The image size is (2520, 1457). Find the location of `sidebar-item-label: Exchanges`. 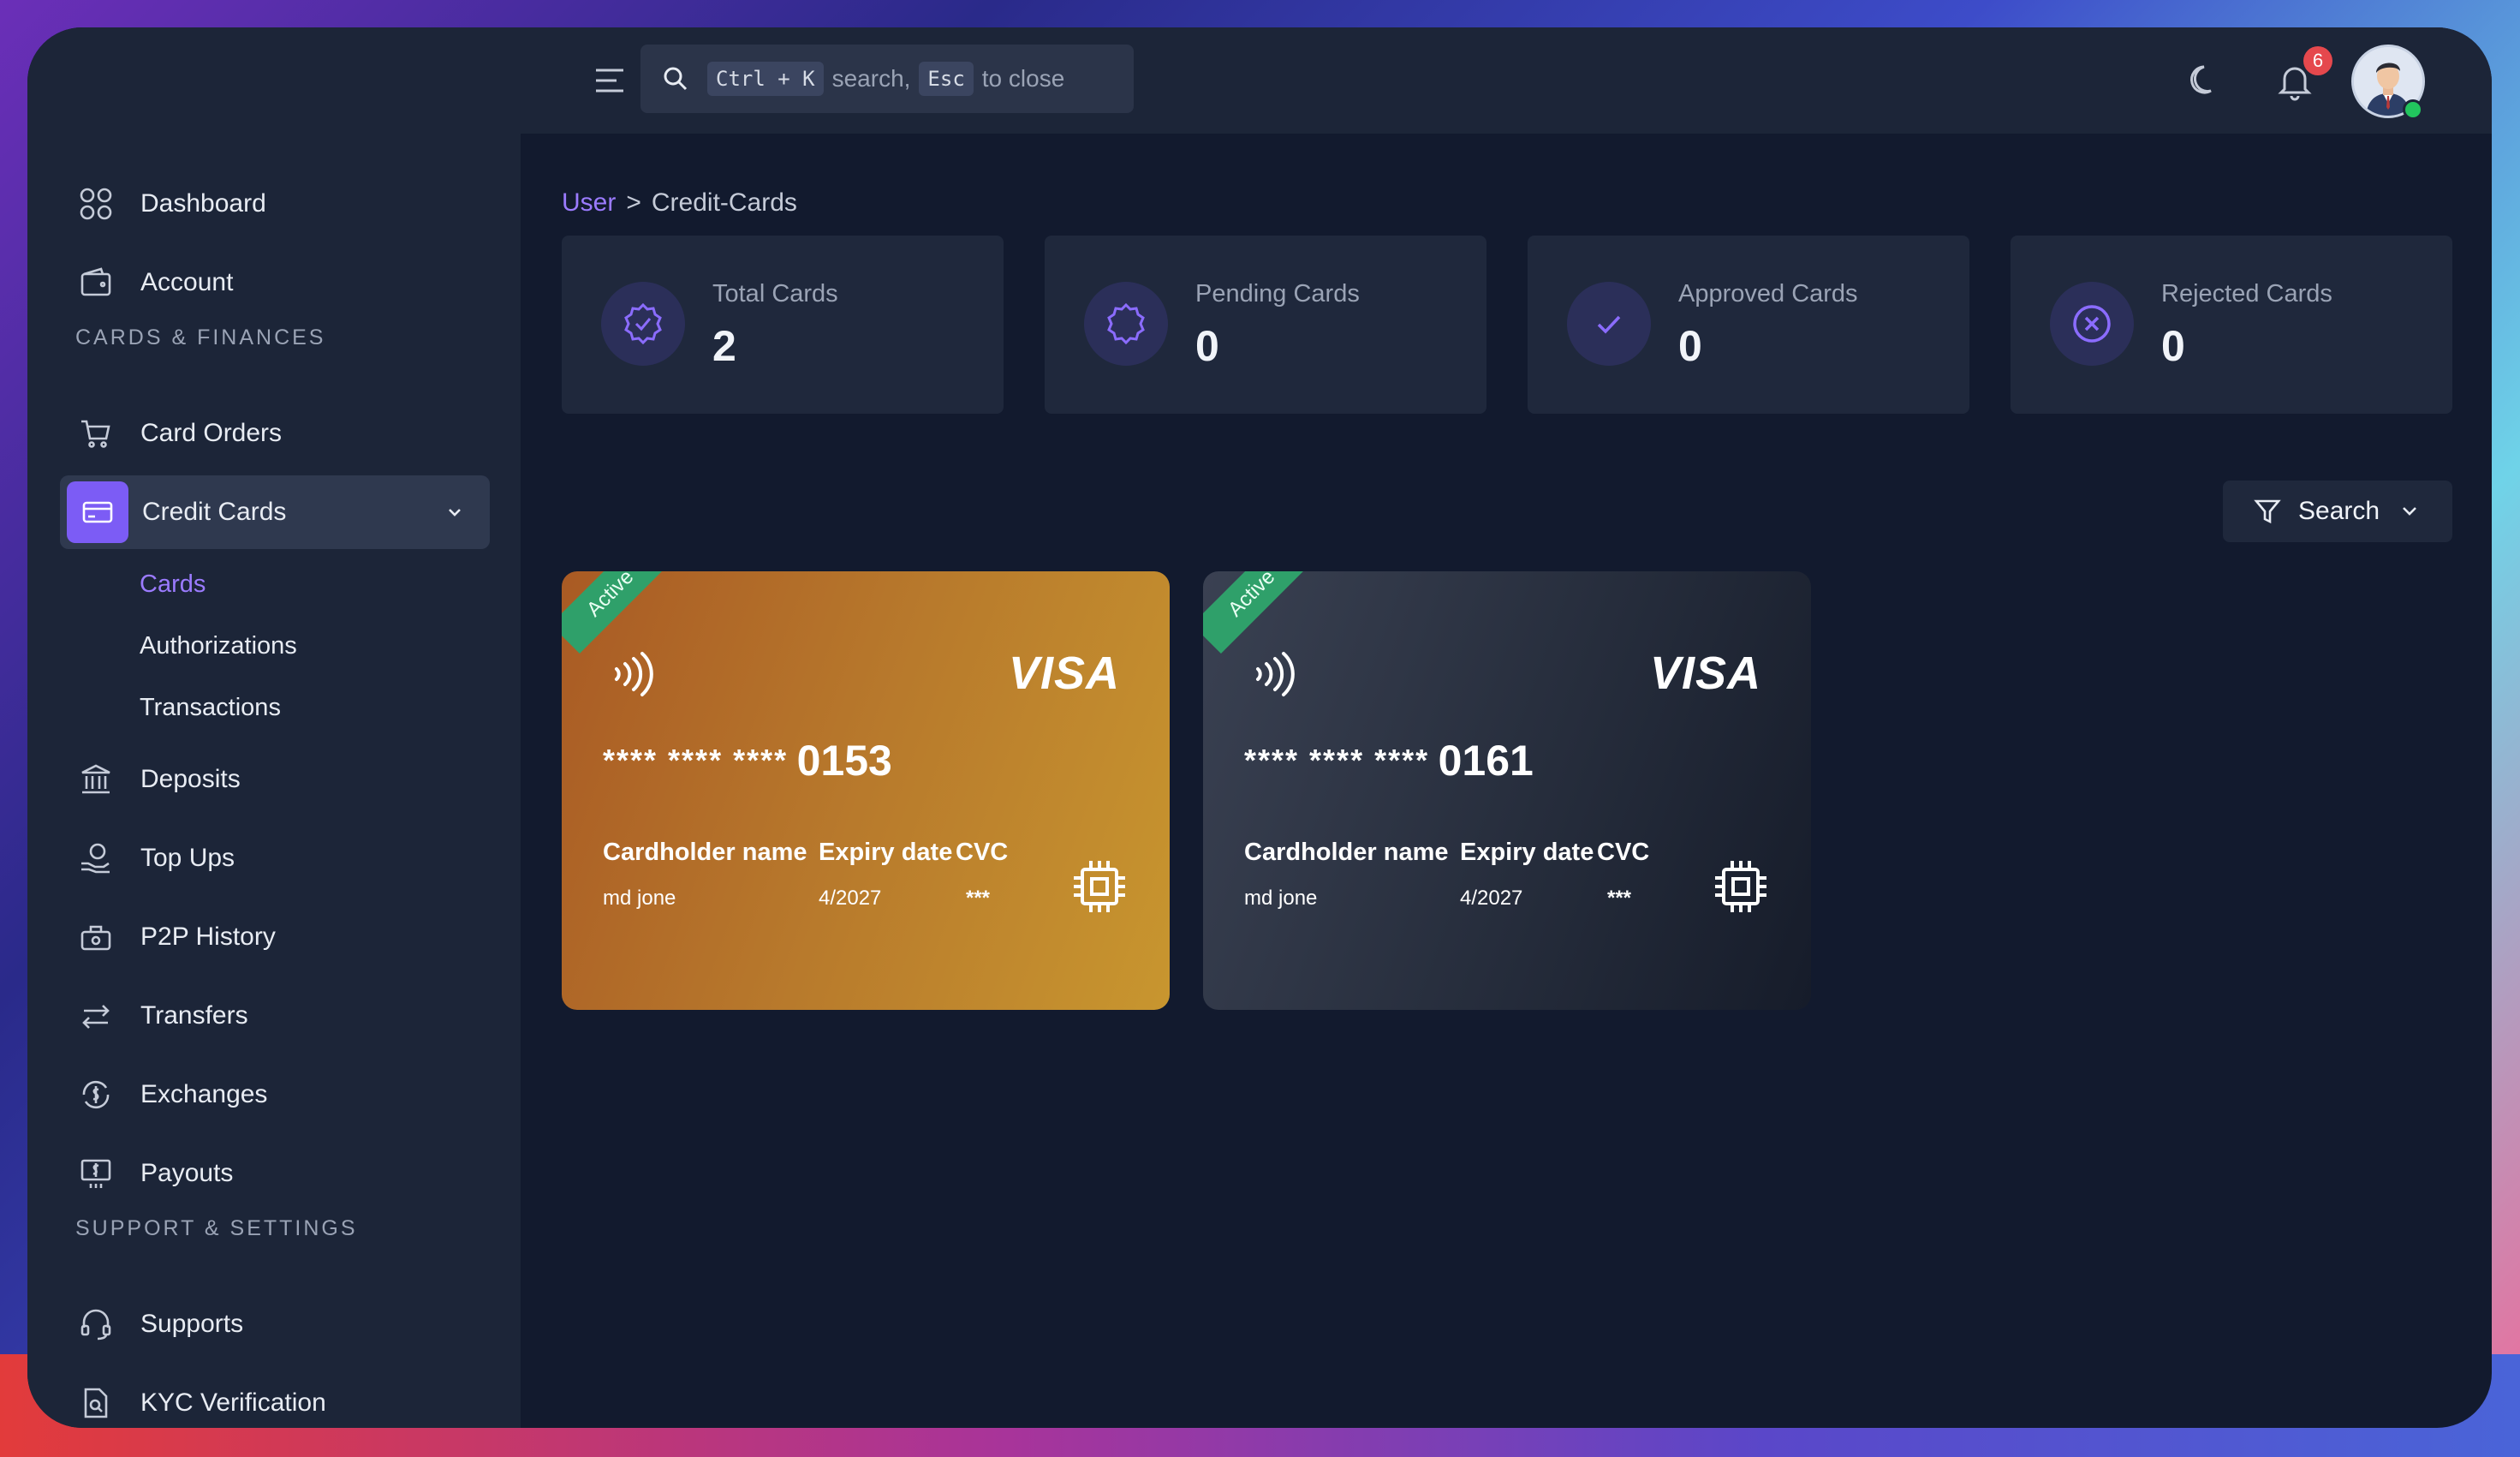

sidebar-item-label: Exchanges is located at coordinates (204, 1094).